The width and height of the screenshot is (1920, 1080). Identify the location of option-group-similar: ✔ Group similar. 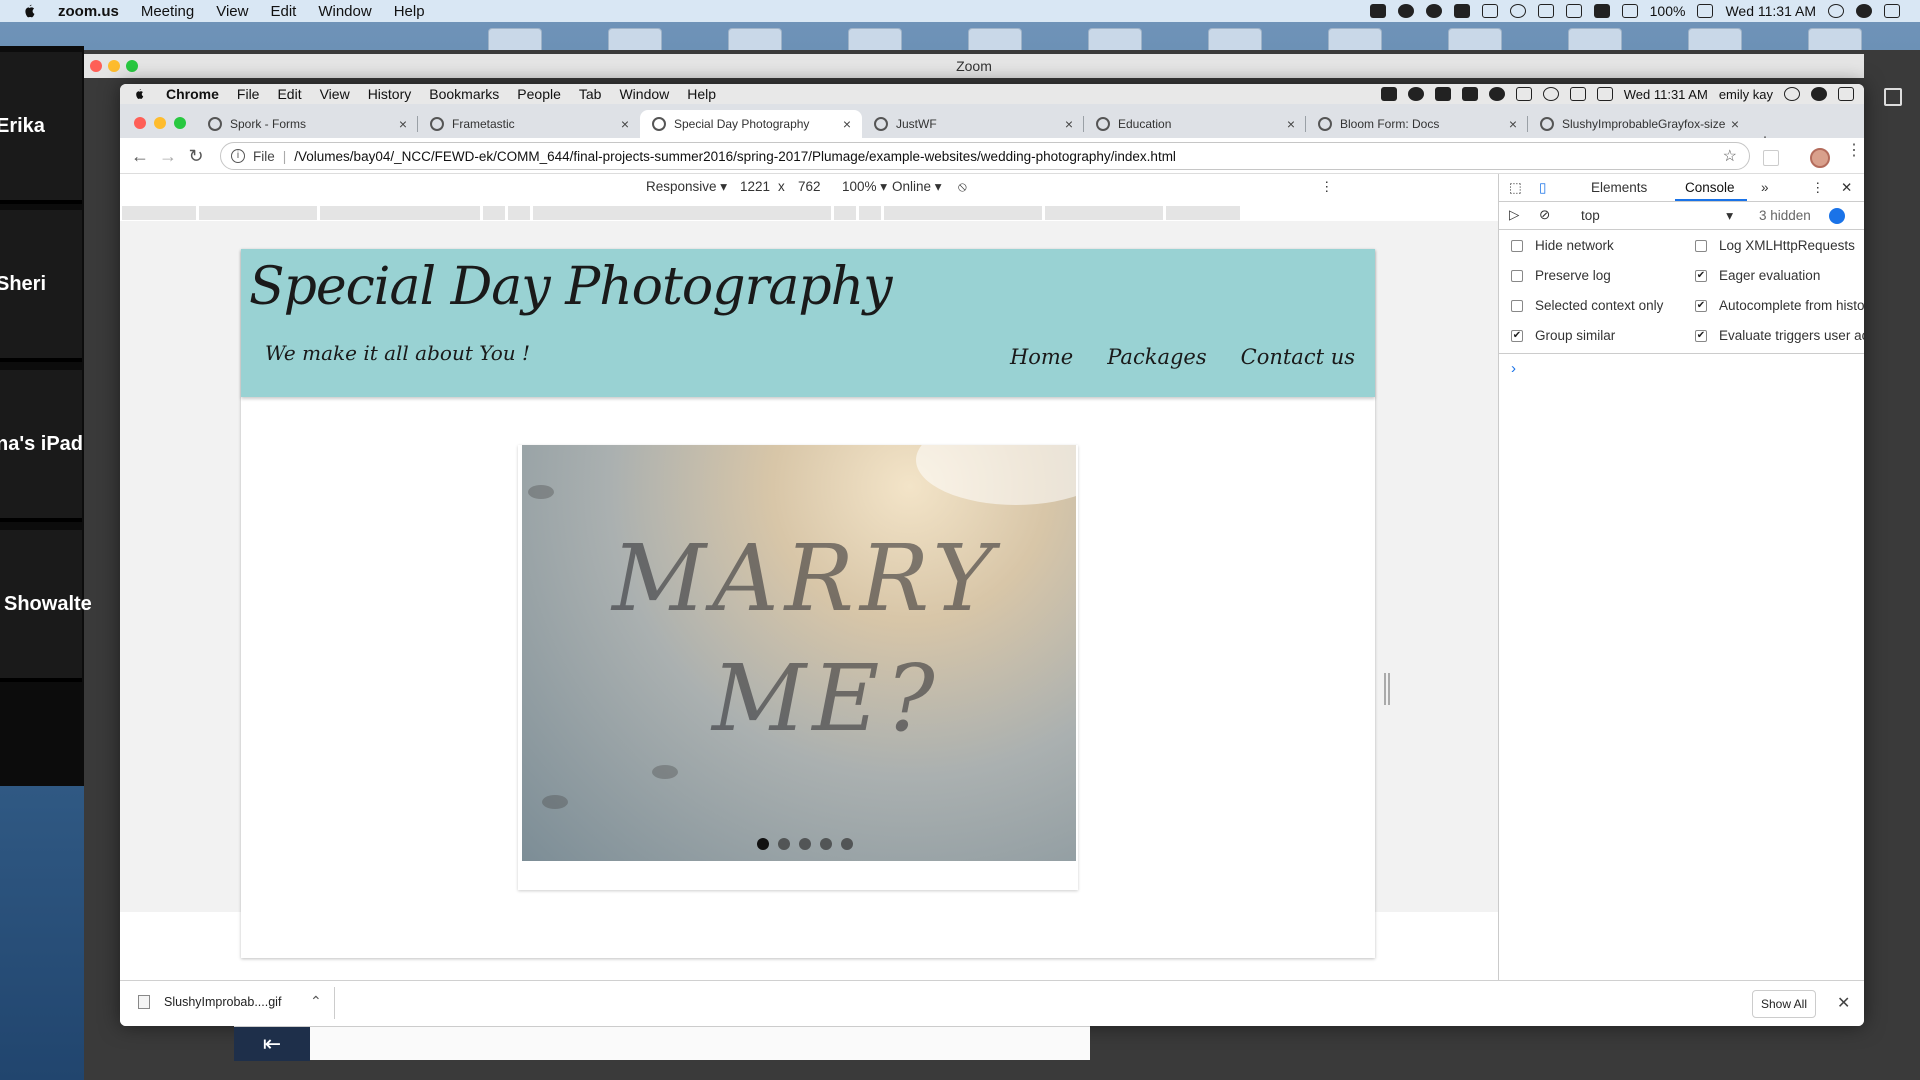
(1563, 335).